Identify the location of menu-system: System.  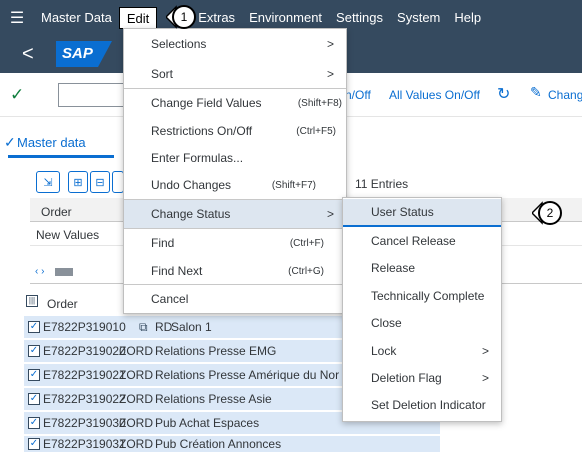
(418, 17).